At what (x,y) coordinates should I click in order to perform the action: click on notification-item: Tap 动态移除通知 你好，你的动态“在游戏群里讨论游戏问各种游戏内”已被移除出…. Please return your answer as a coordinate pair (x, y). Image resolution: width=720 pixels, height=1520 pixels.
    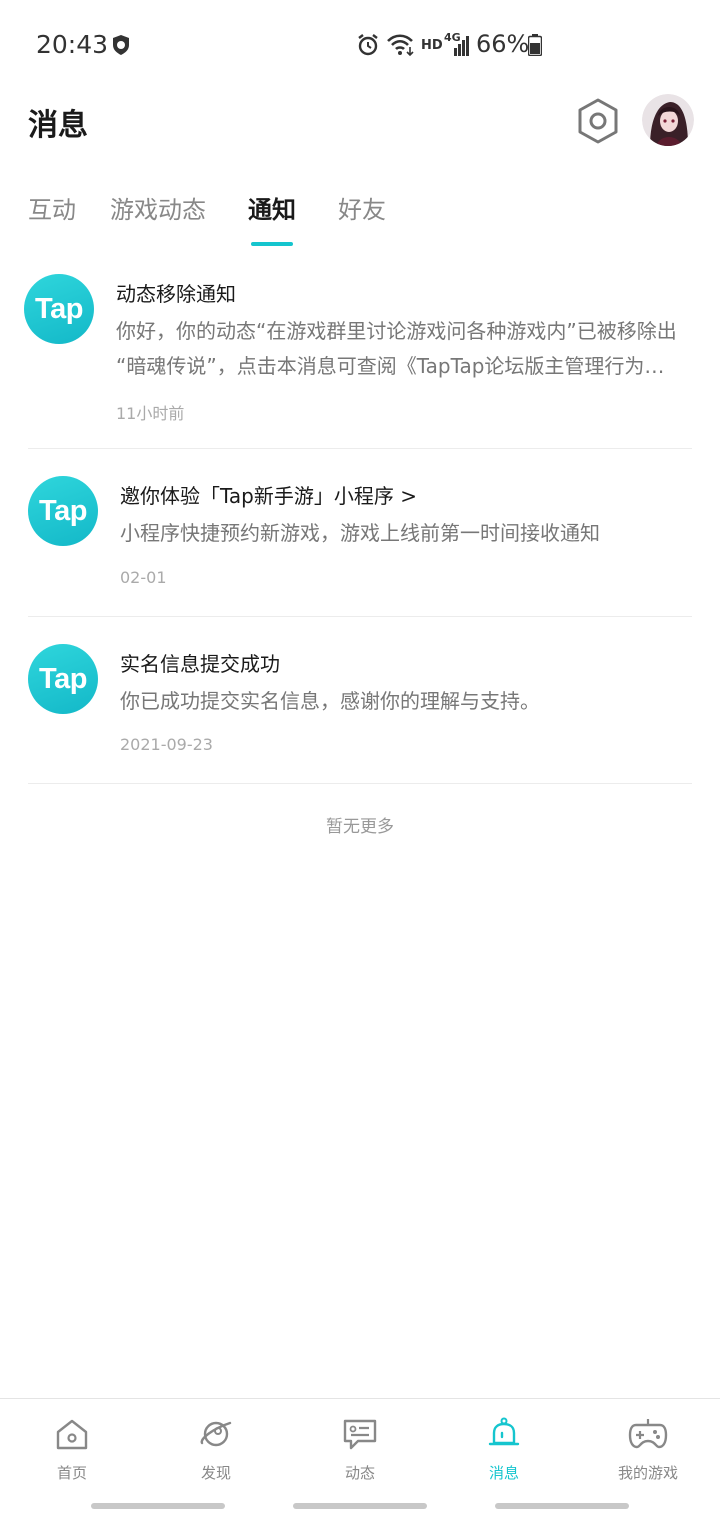
    Looking at the image, I should click on (360, 353).